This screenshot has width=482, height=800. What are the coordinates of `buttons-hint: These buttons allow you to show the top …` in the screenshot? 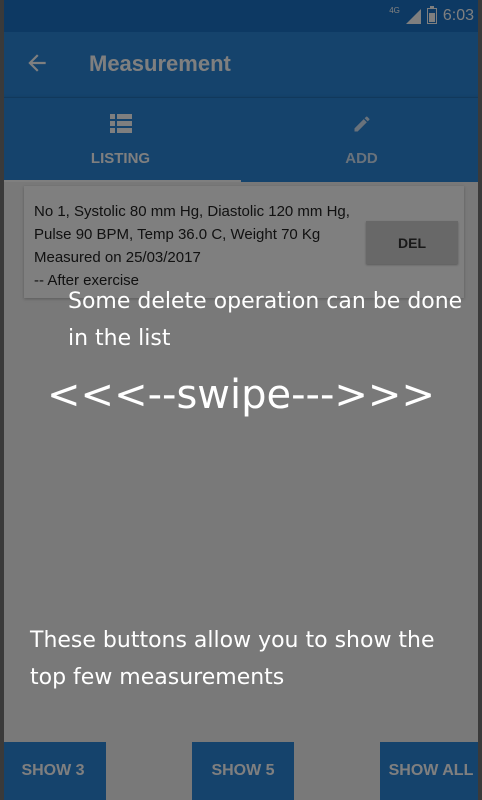 It's located at (232, 659).